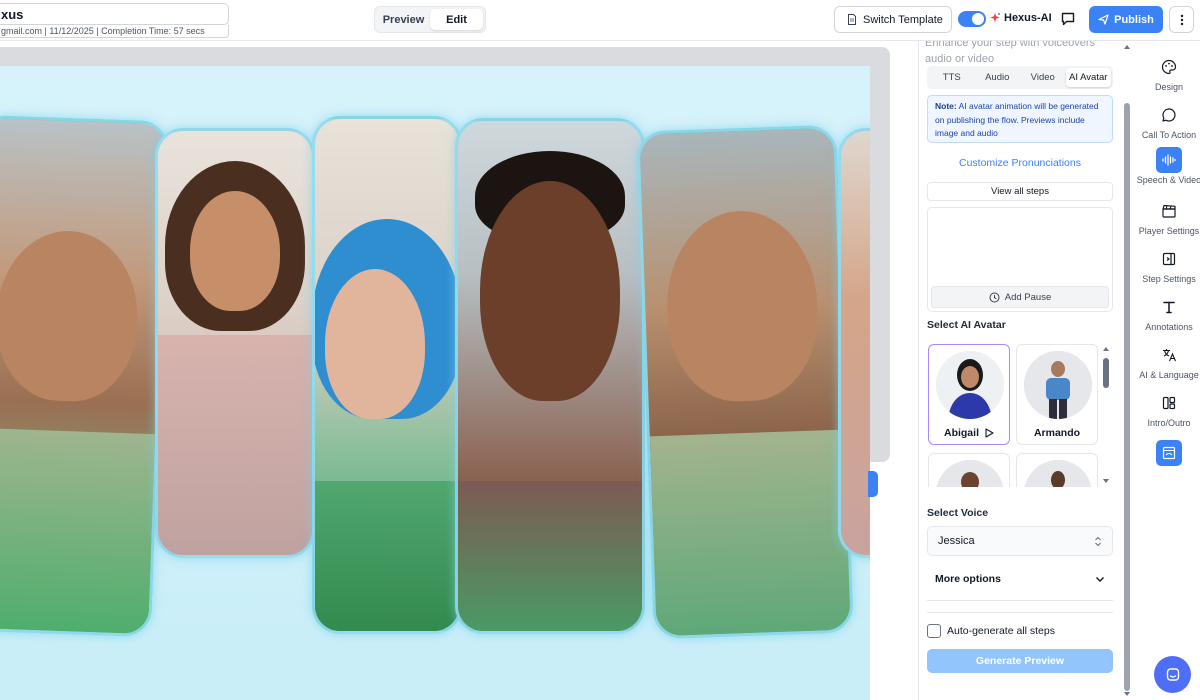 This screenshot has width=1200, height=700. I want to click on tab-ai-avatar: AI Avatar, so click(1088, 77).